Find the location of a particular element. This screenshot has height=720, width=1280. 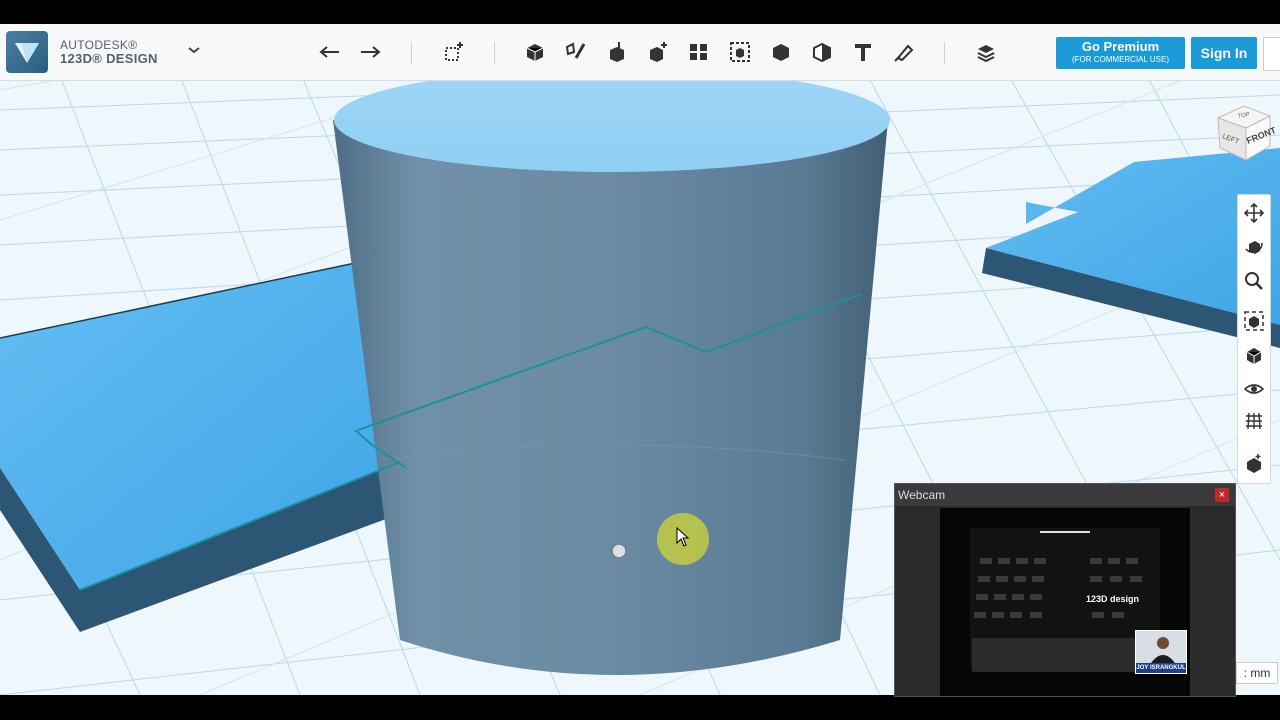

units-label: : mm is located at coordinates (1257, 673).